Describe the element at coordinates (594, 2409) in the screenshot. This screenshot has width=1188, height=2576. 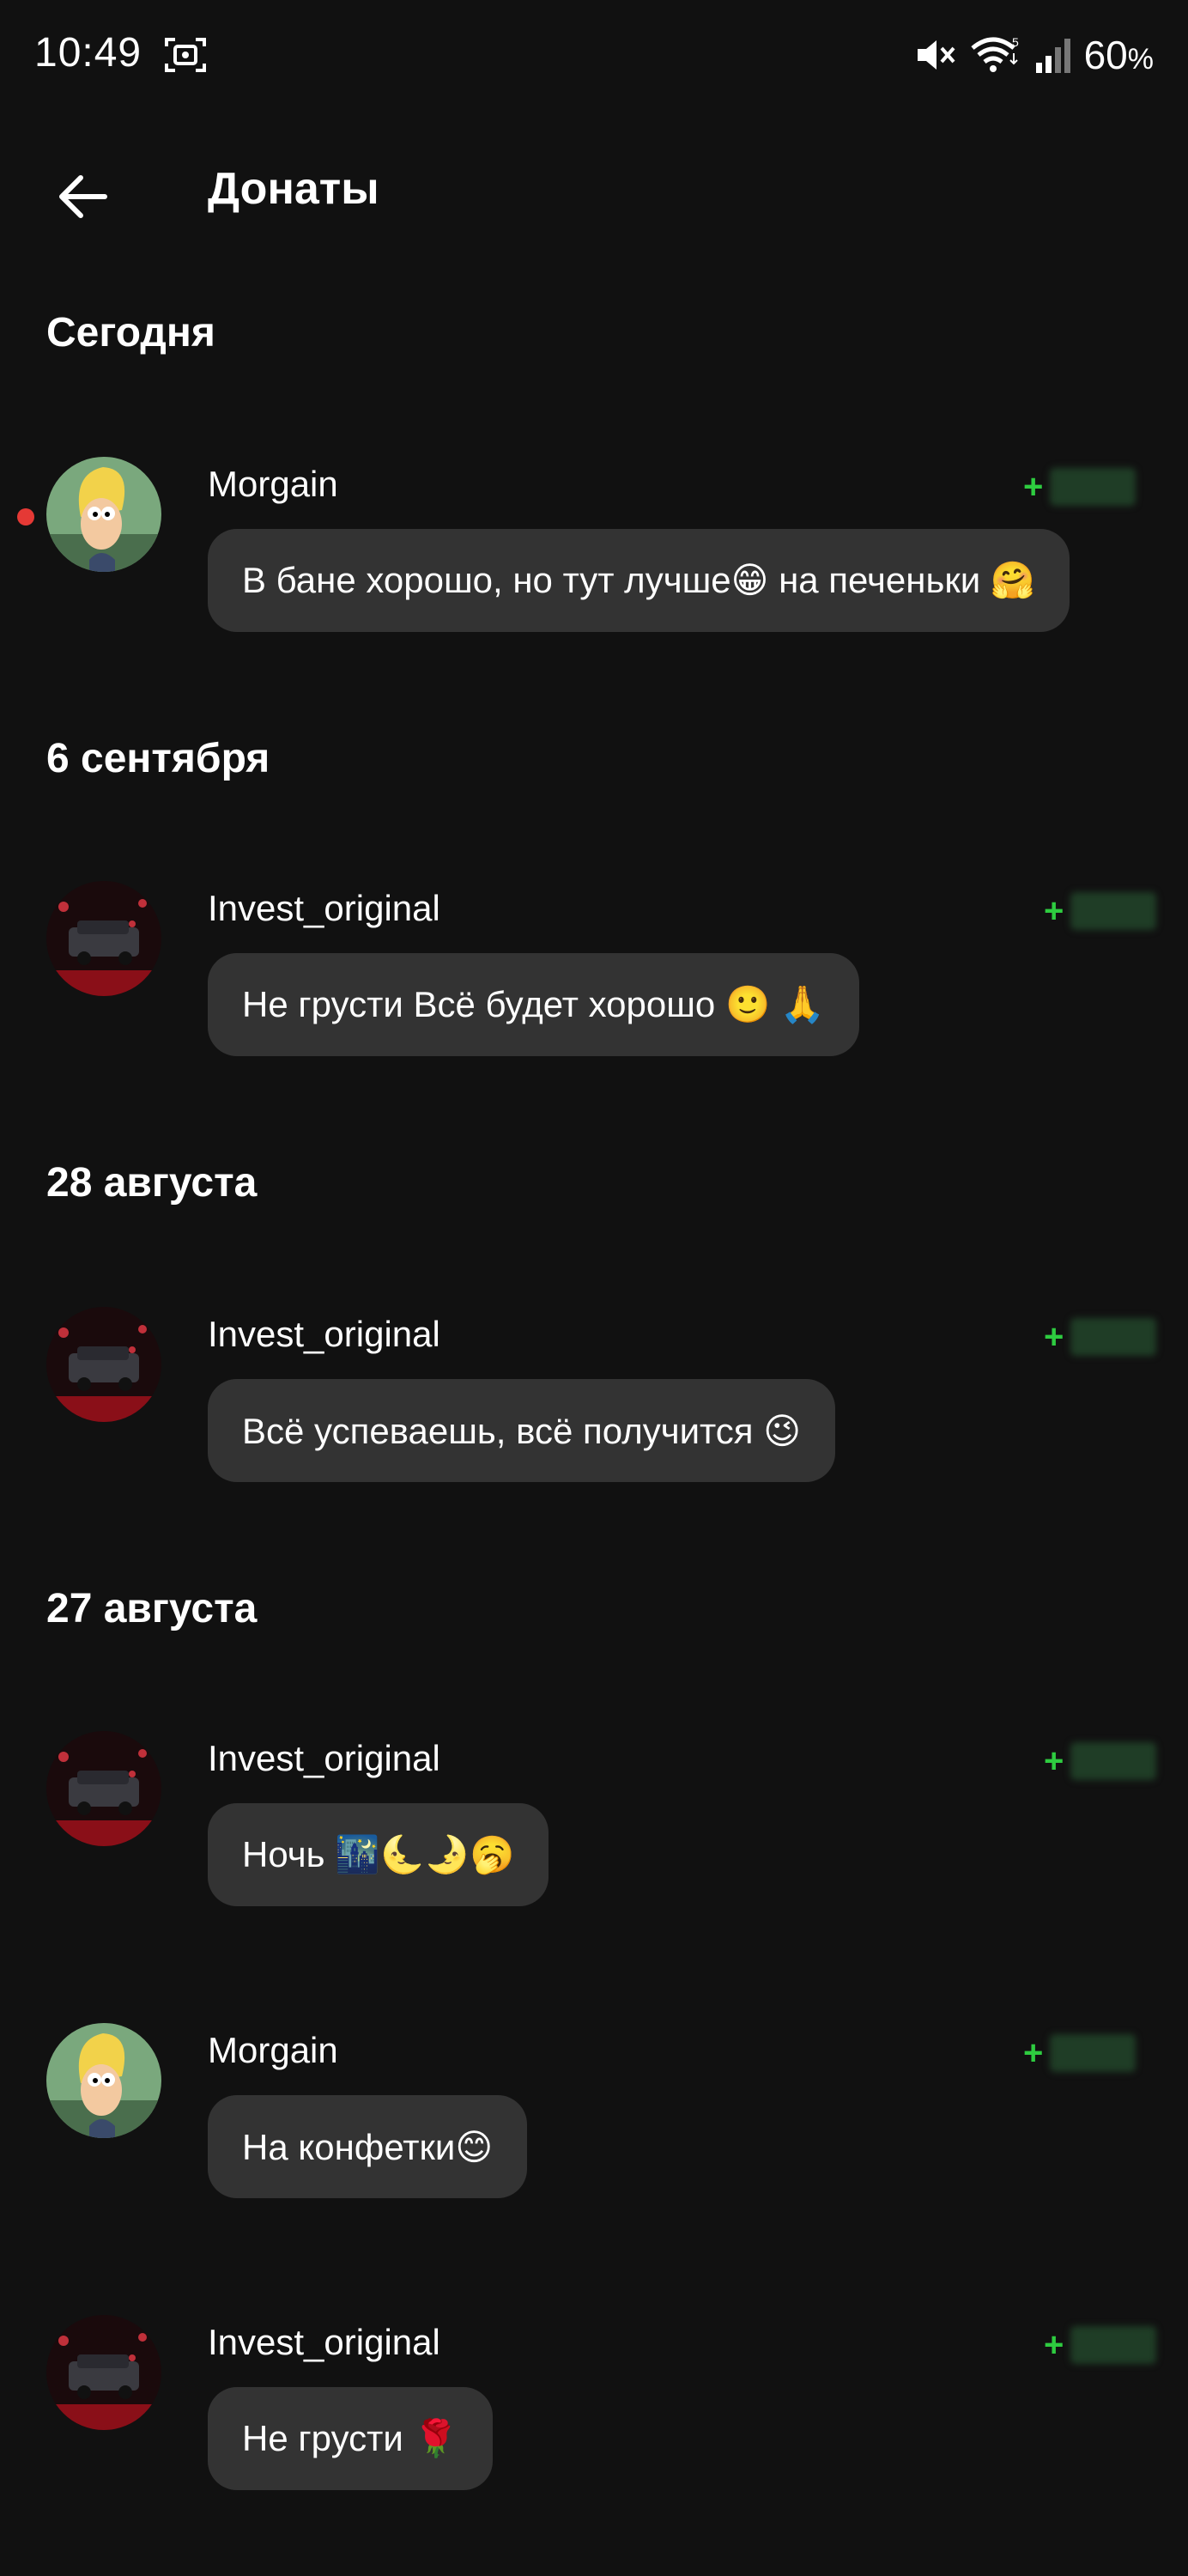
I see `donation-item: Invest_original + Не грусти 🌹` at that location.